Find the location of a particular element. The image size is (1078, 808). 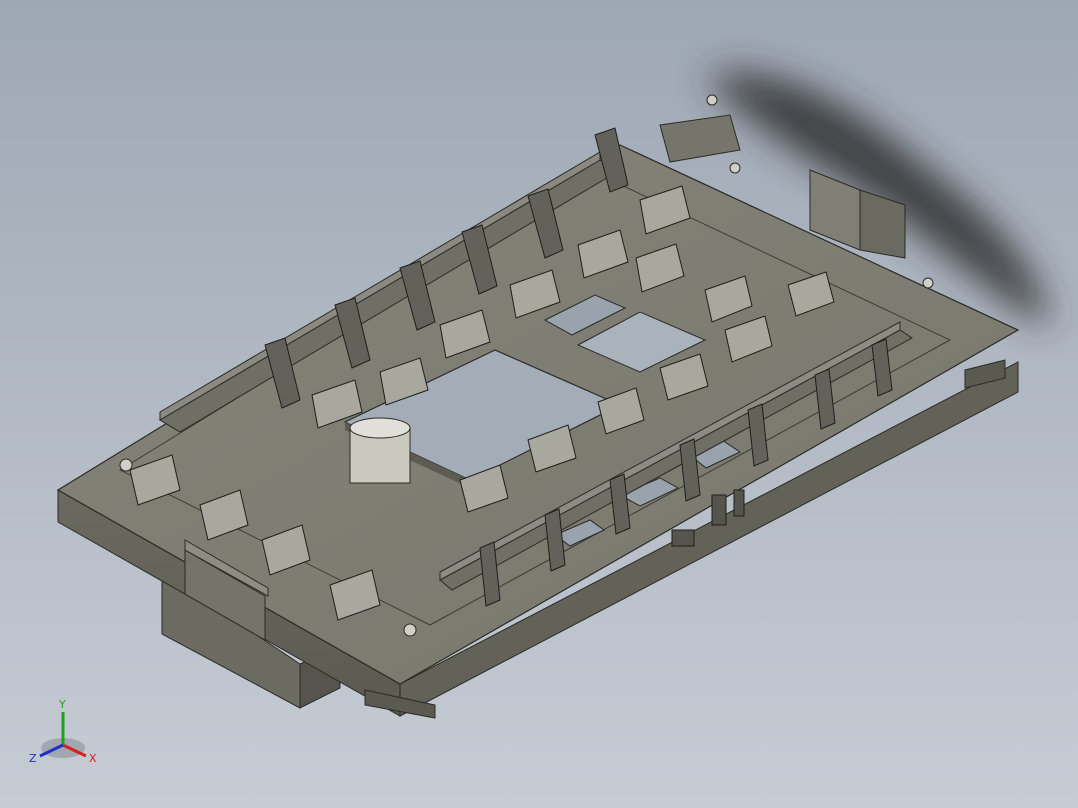

triad-z-label: Z is located at coordinates (33, 758).